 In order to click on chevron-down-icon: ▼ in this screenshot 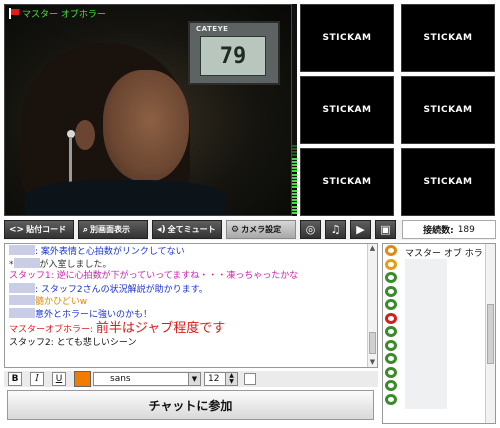, I will do `click(194, 379)`.